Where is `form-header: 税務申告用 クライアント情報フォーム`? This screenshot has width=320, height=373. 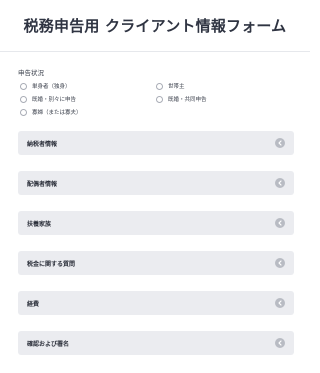 form-header: 税務申告用 クライアント情報フォーム is located at coordinates (155, 26).